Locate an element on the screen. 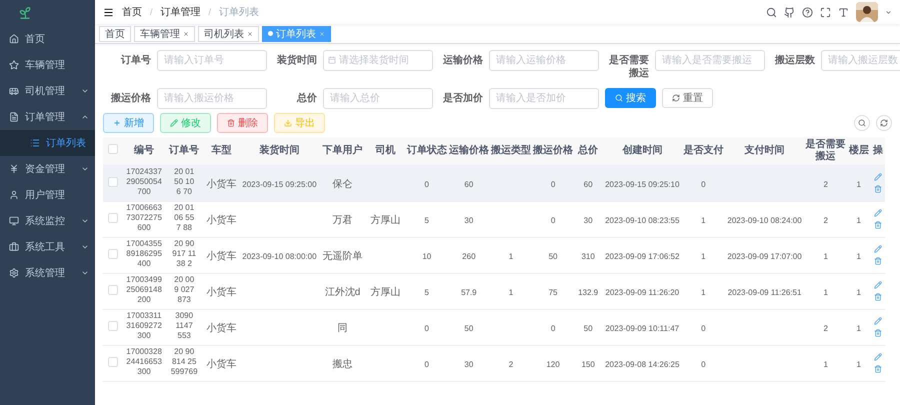 Image resolution: width=900 pixels, height=405 pixels. input-field: 请选择装货时间 is located at coordinates (378, 60).